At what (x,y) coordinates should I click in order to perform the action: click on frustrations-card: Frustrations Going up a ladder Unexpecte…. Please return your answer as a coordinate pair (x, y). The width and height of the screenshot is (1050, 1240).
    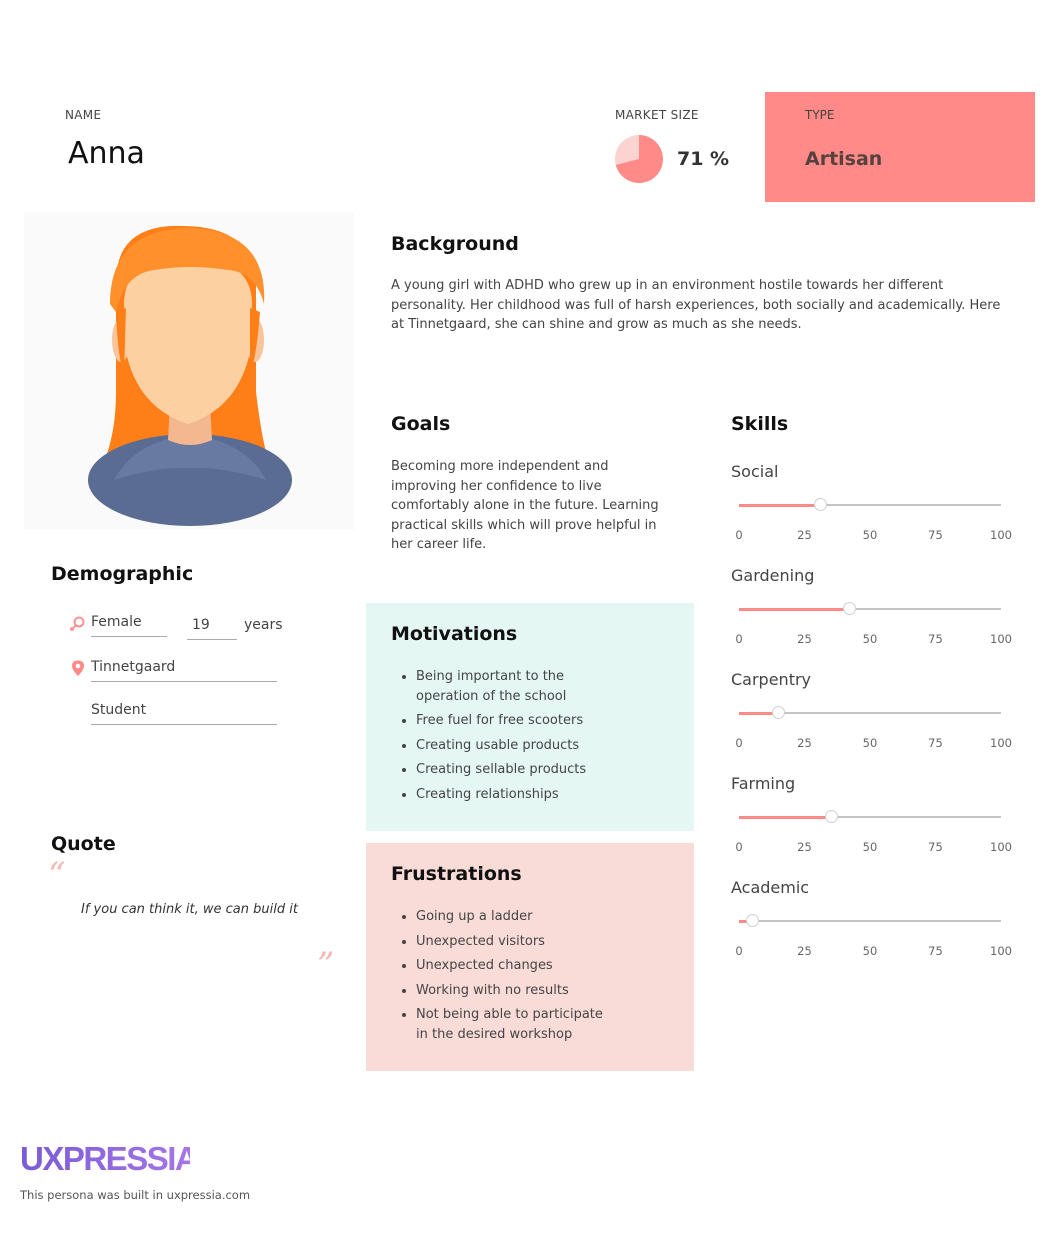
    Looking at the image, I should click on (530, 957).